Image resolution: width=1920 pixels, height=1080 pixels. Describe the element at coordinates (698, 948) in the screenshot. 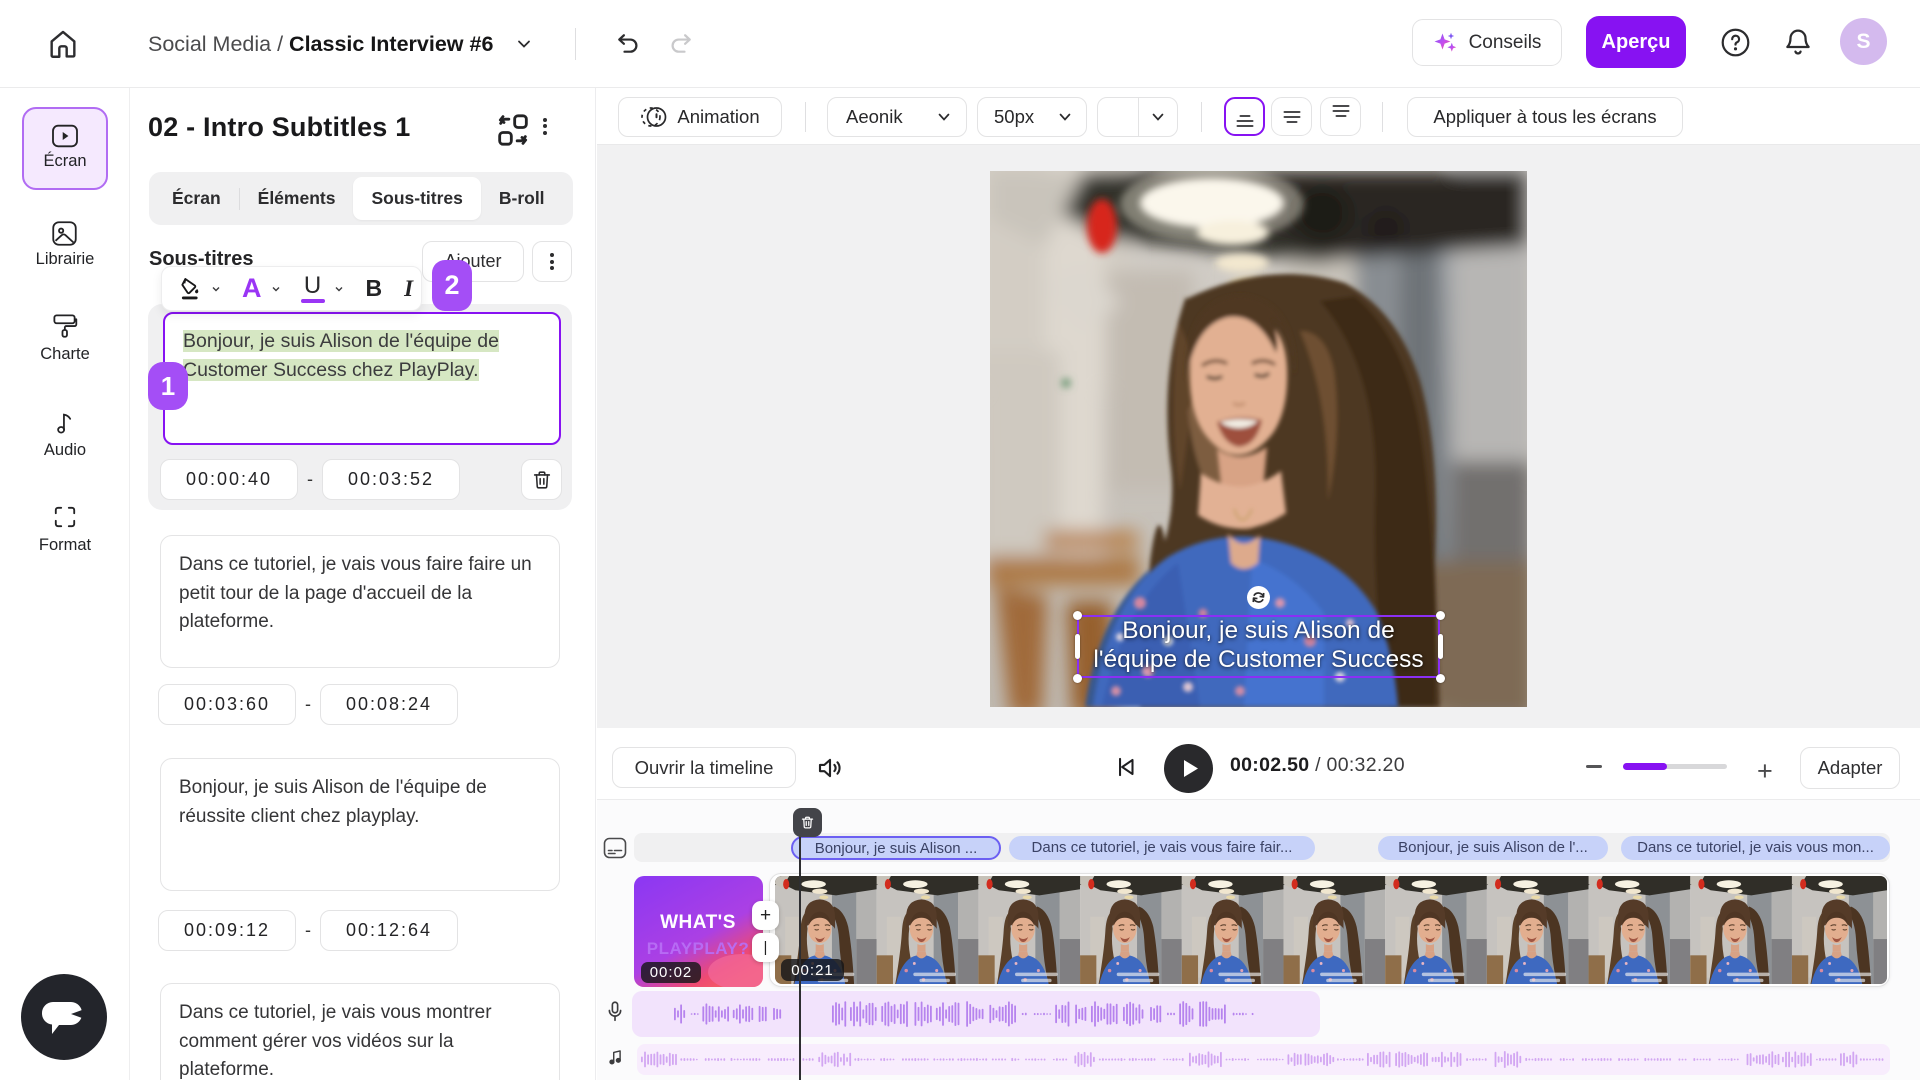

I see `svg-text: PLAYPLAY?` at that location.